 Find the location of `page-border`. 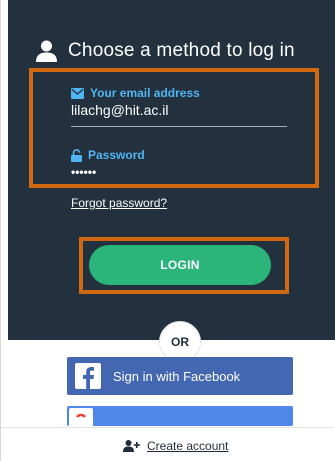

page-border is located at coordinates (0, 230).